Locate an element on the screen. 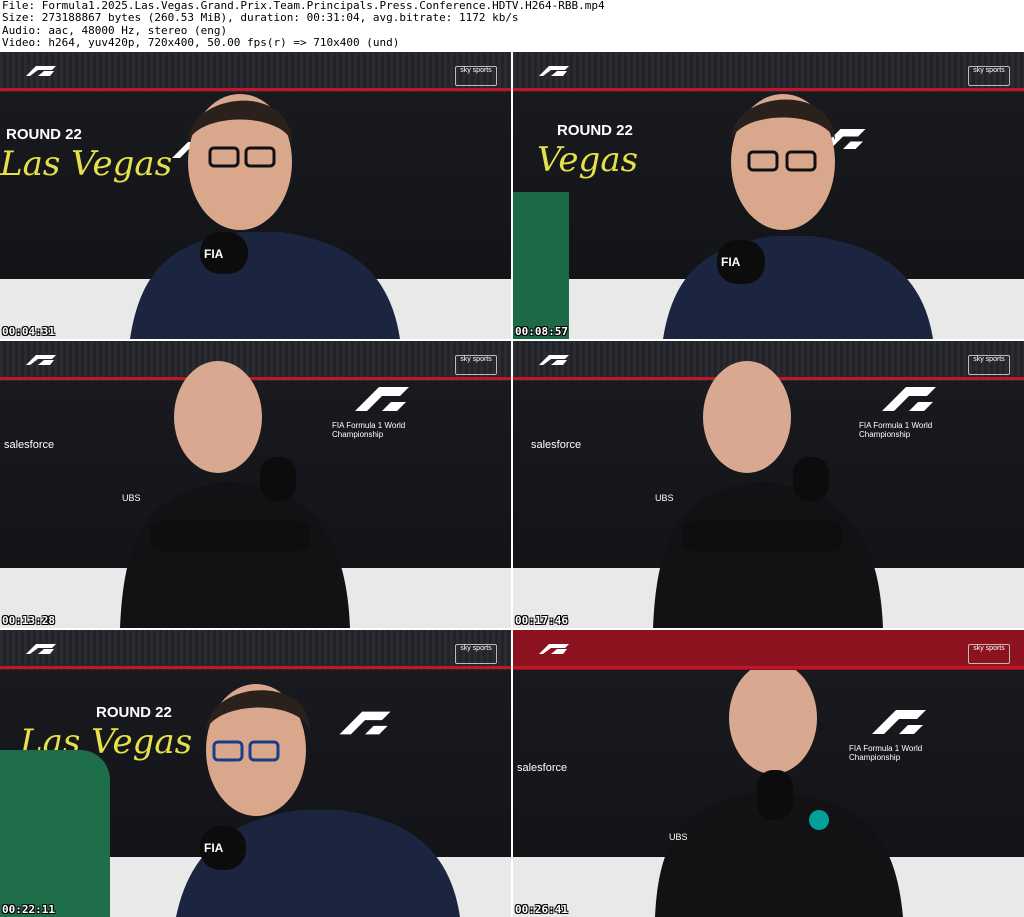 The image size is (1024, 917). timestamp: 00:04:31 is located at coordinates (28, 331).